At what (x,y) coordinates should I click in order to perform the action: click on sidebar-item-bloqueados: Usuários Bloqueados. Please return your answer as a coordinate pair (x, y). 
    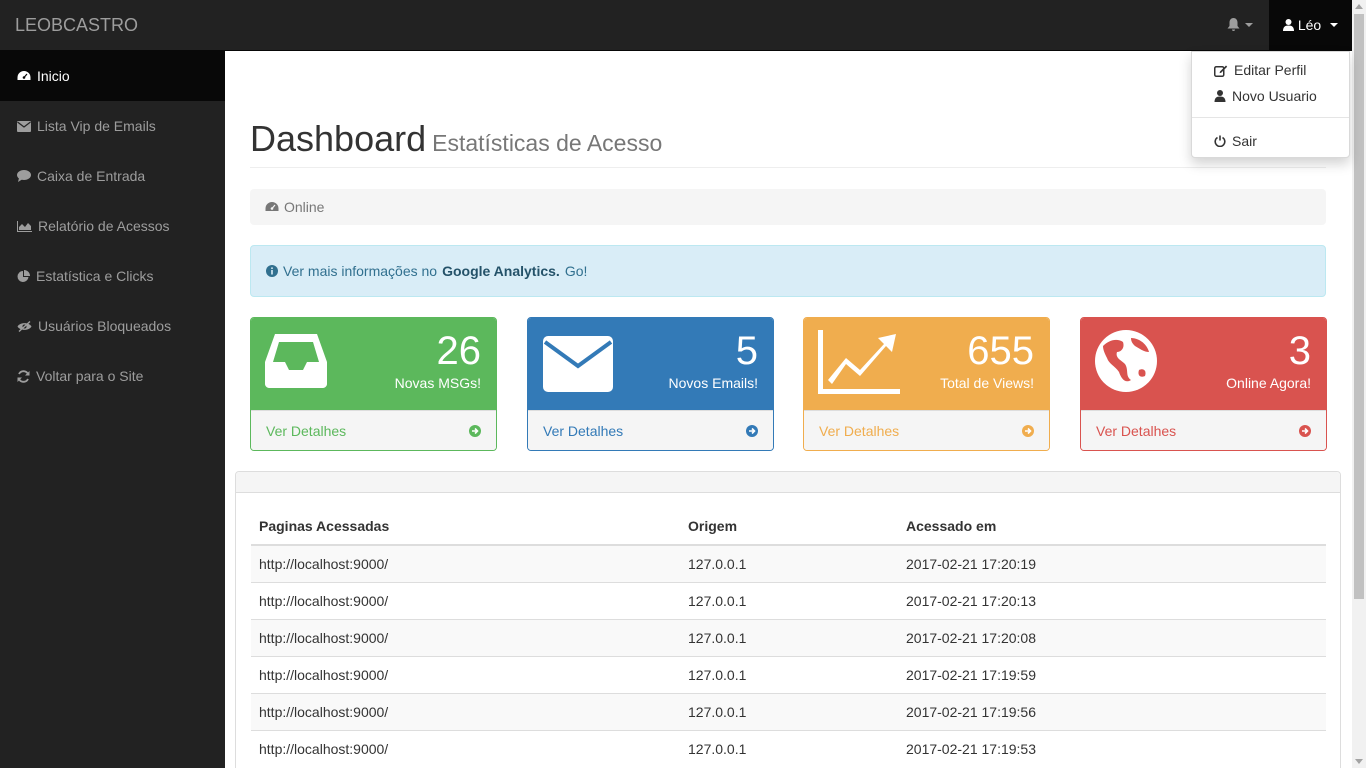
    Looking at the image, I should click on (112, 326).